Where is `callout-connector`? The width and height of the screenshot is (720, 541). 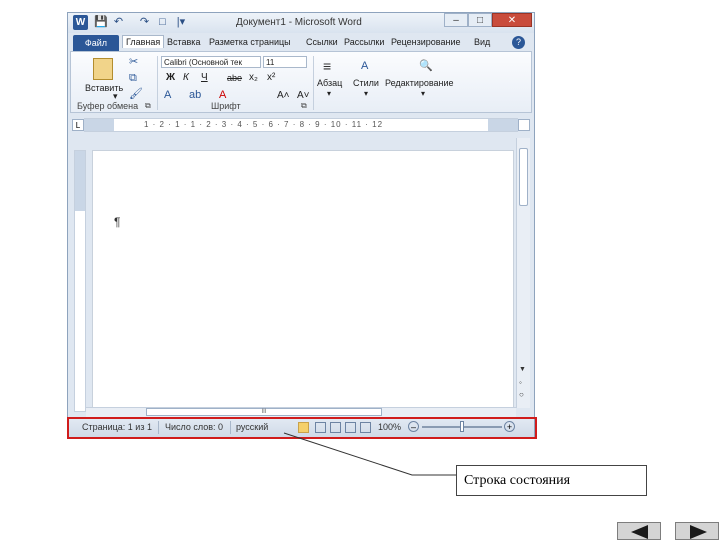
callout-connector is located at coordinates (369, 454).